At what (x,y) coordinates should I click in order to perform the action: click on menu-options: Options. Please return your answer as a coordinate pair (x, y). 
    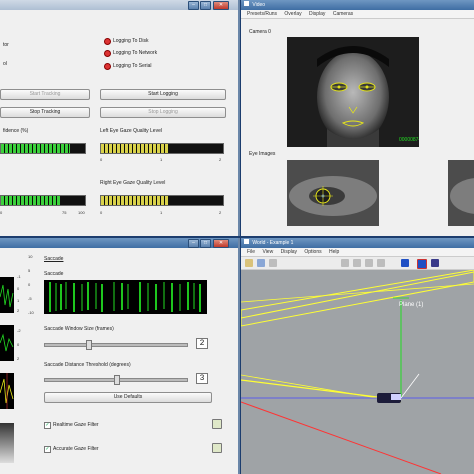
    Looking at the image, I should click on (312, 252).